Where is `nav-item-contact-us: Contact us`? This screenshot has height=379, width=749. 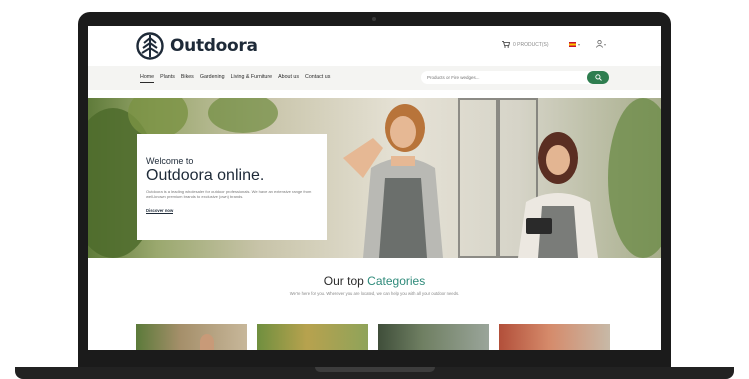 nav-item-contact-us: Contact us is located at coordinates (317, 78).